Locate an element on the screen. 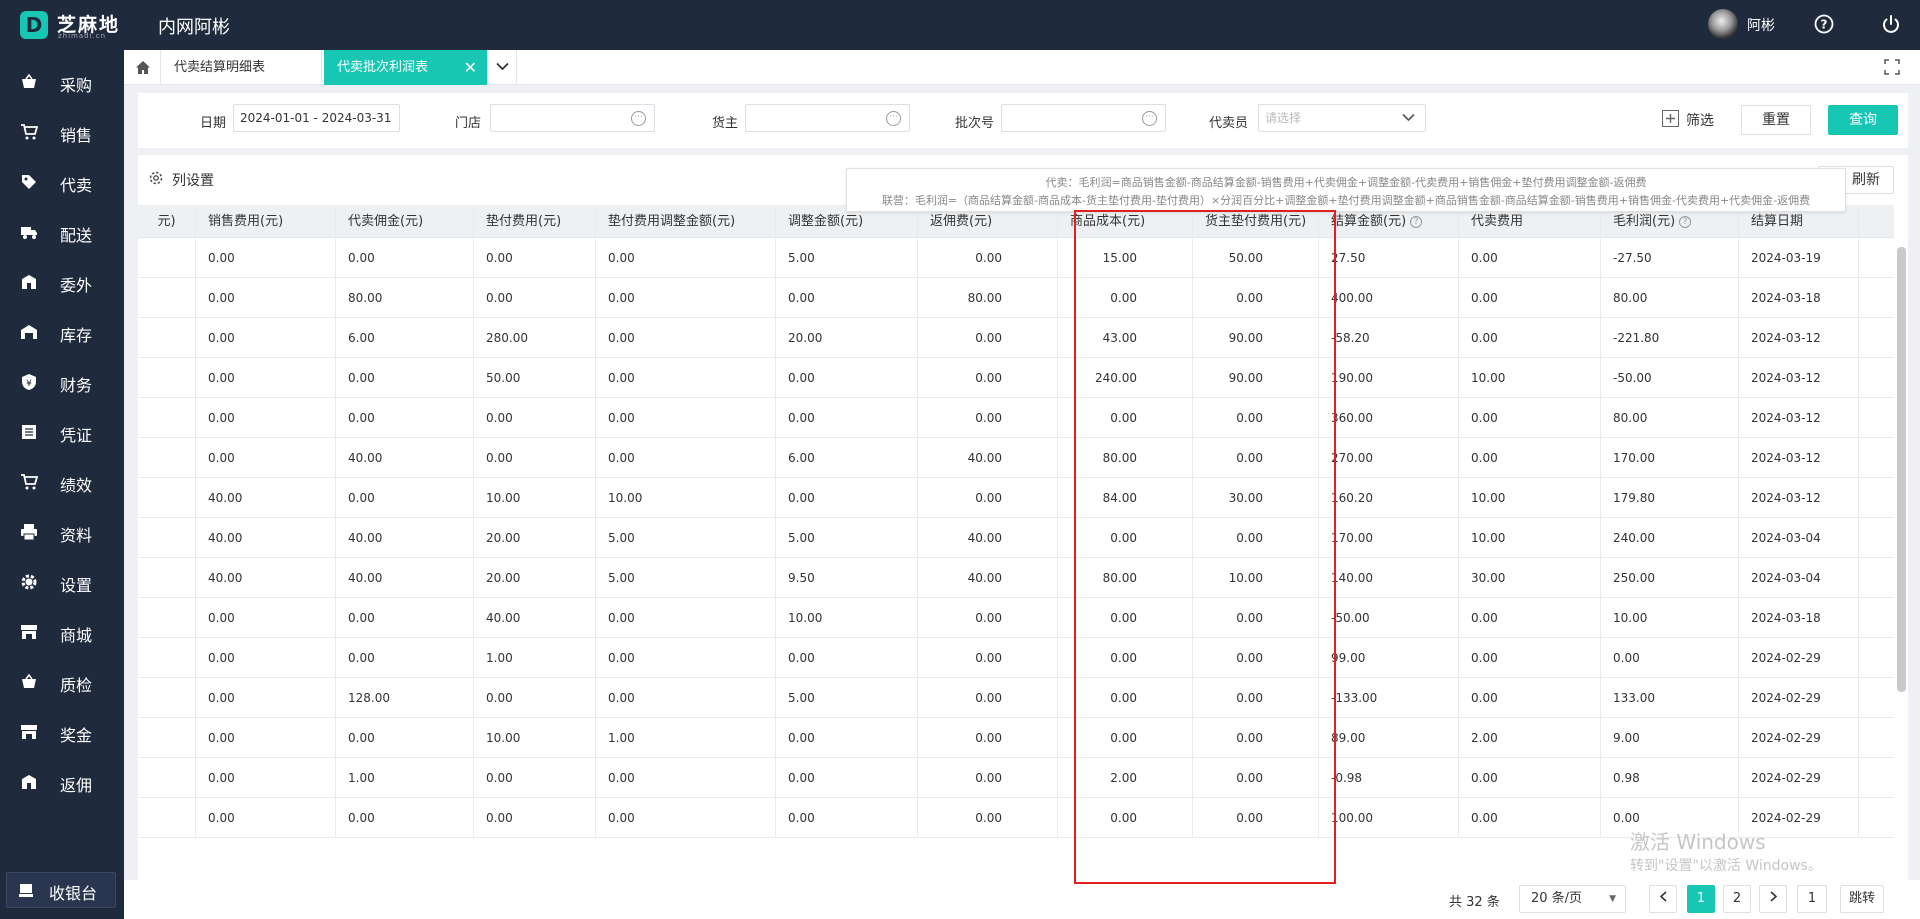 Image resolution: width=1920 pixels, height=919 pixels. date-label: 日期 is located at coordinates (213, 123).